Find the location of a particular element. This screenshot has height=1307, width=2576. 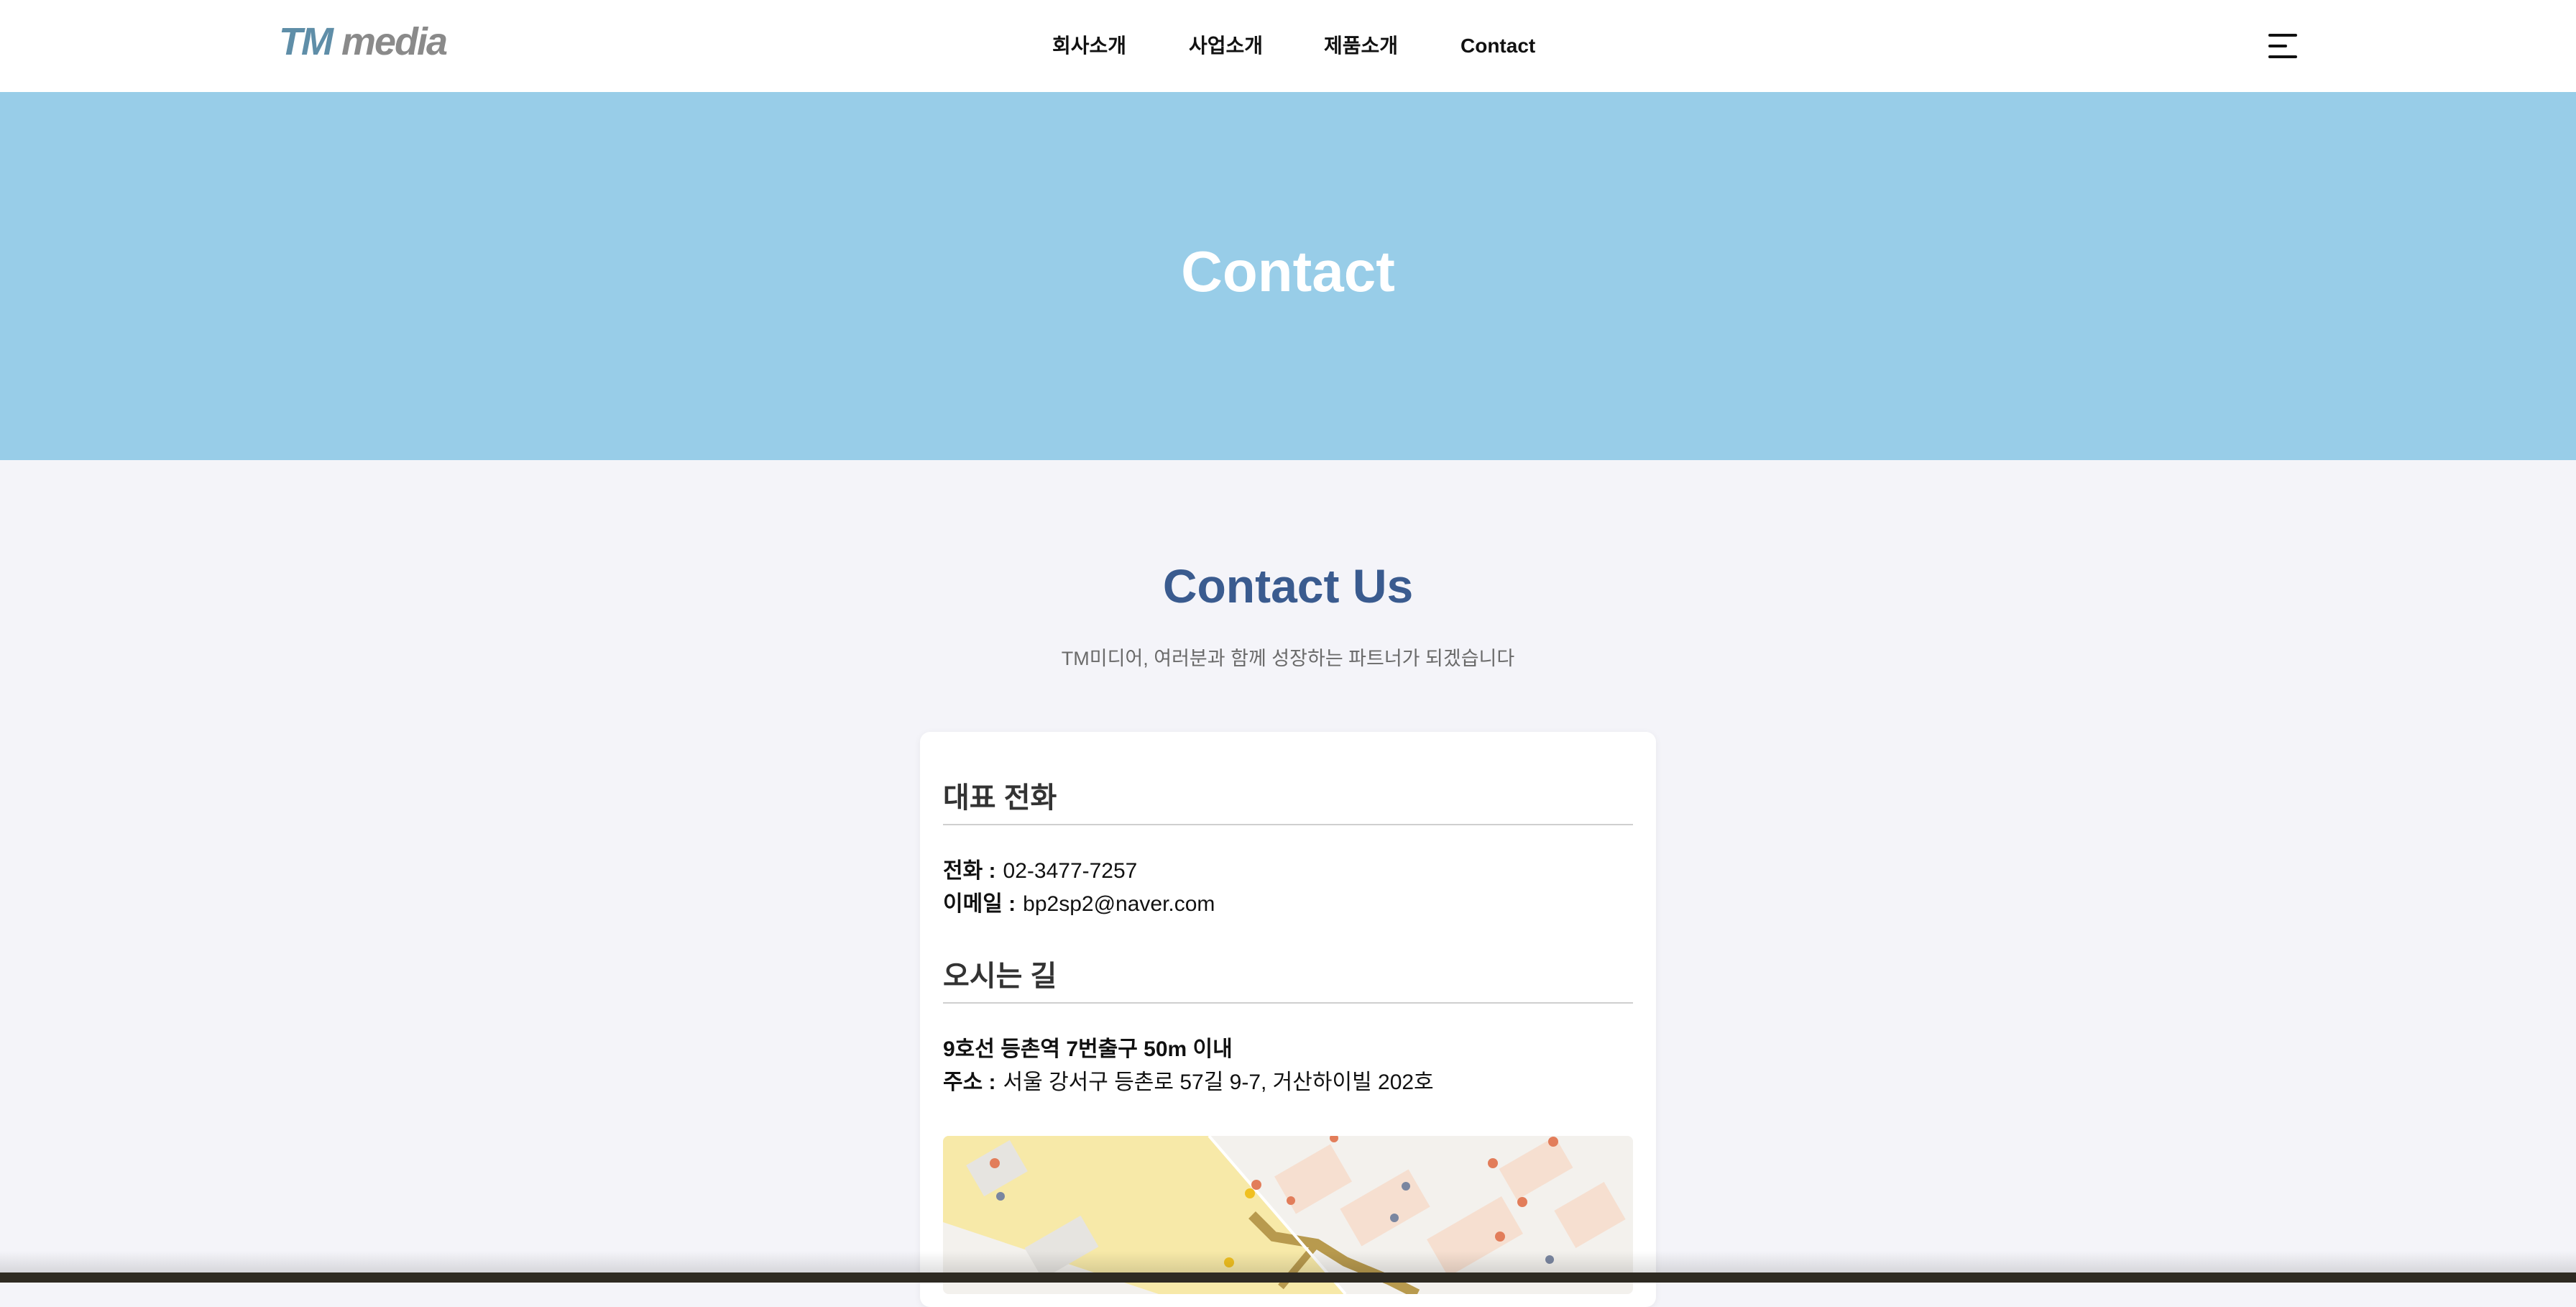

subway-row: 9호선 등촌역 7번출구 50m 이내 is located at coordinates (1091, 1049).